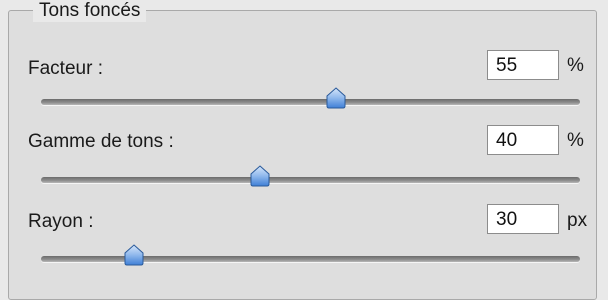 The height and width of the screenshot is (300, 608). Describe the element at coordinates (523, 140) in the screenshot. I see `tonal-width-field` at that location.